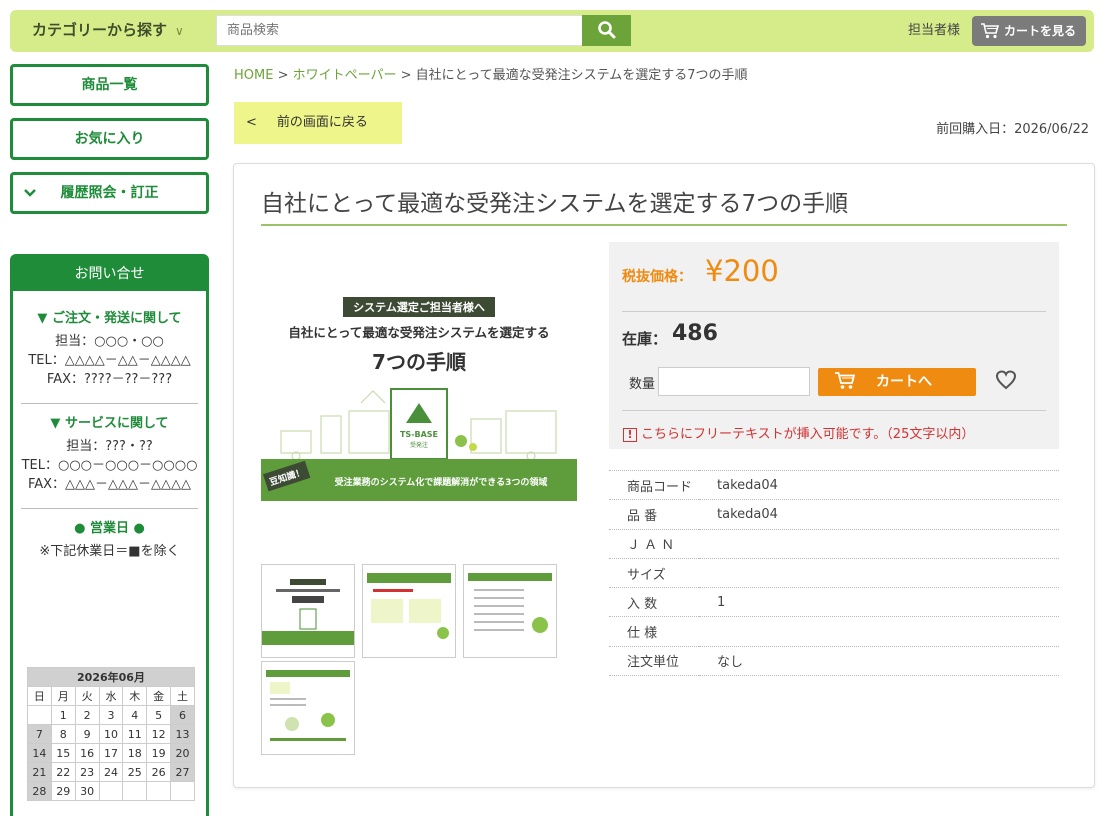 The height and width of the screenshot is (816, 1111). I want to click on price-label: 税抜価格：, so click(657, 277).